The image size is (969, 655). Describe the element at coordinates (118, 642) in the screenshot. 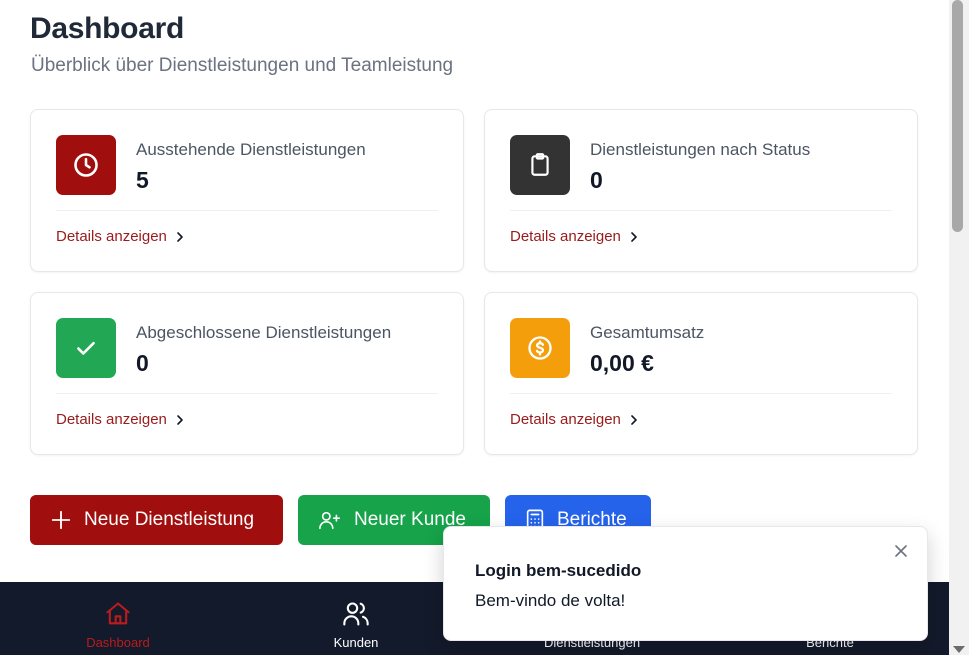

I see `nav-label-dashboard: Dashboard` at that location.